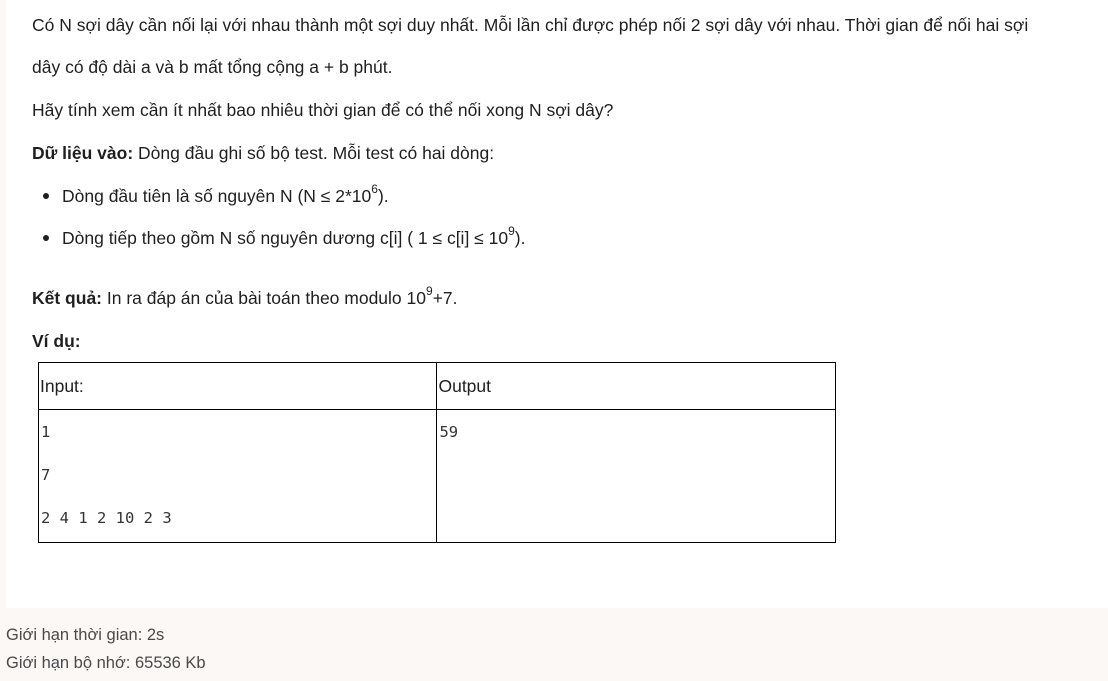 This screenshot has width=1108, height=681. Describe the element at coordinates (237, 386) in the screenshot. I see `input-column-header: Input:` at that location.